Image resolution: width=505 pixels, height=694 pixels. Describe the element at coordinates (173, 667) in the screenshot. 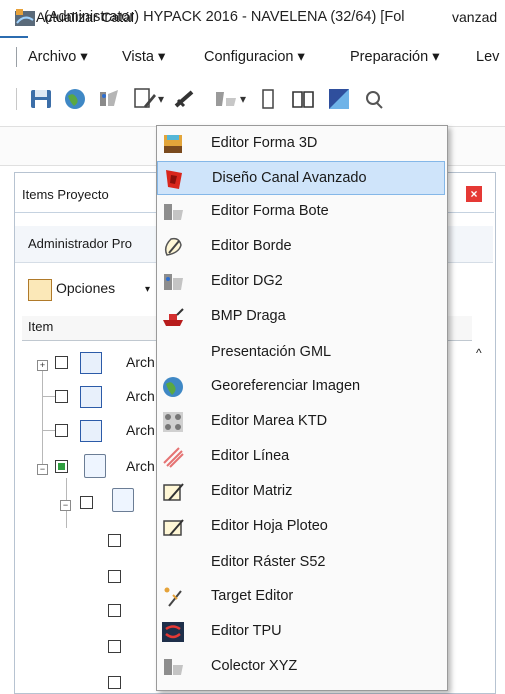

I see `xyz-collector-icon` at that location.